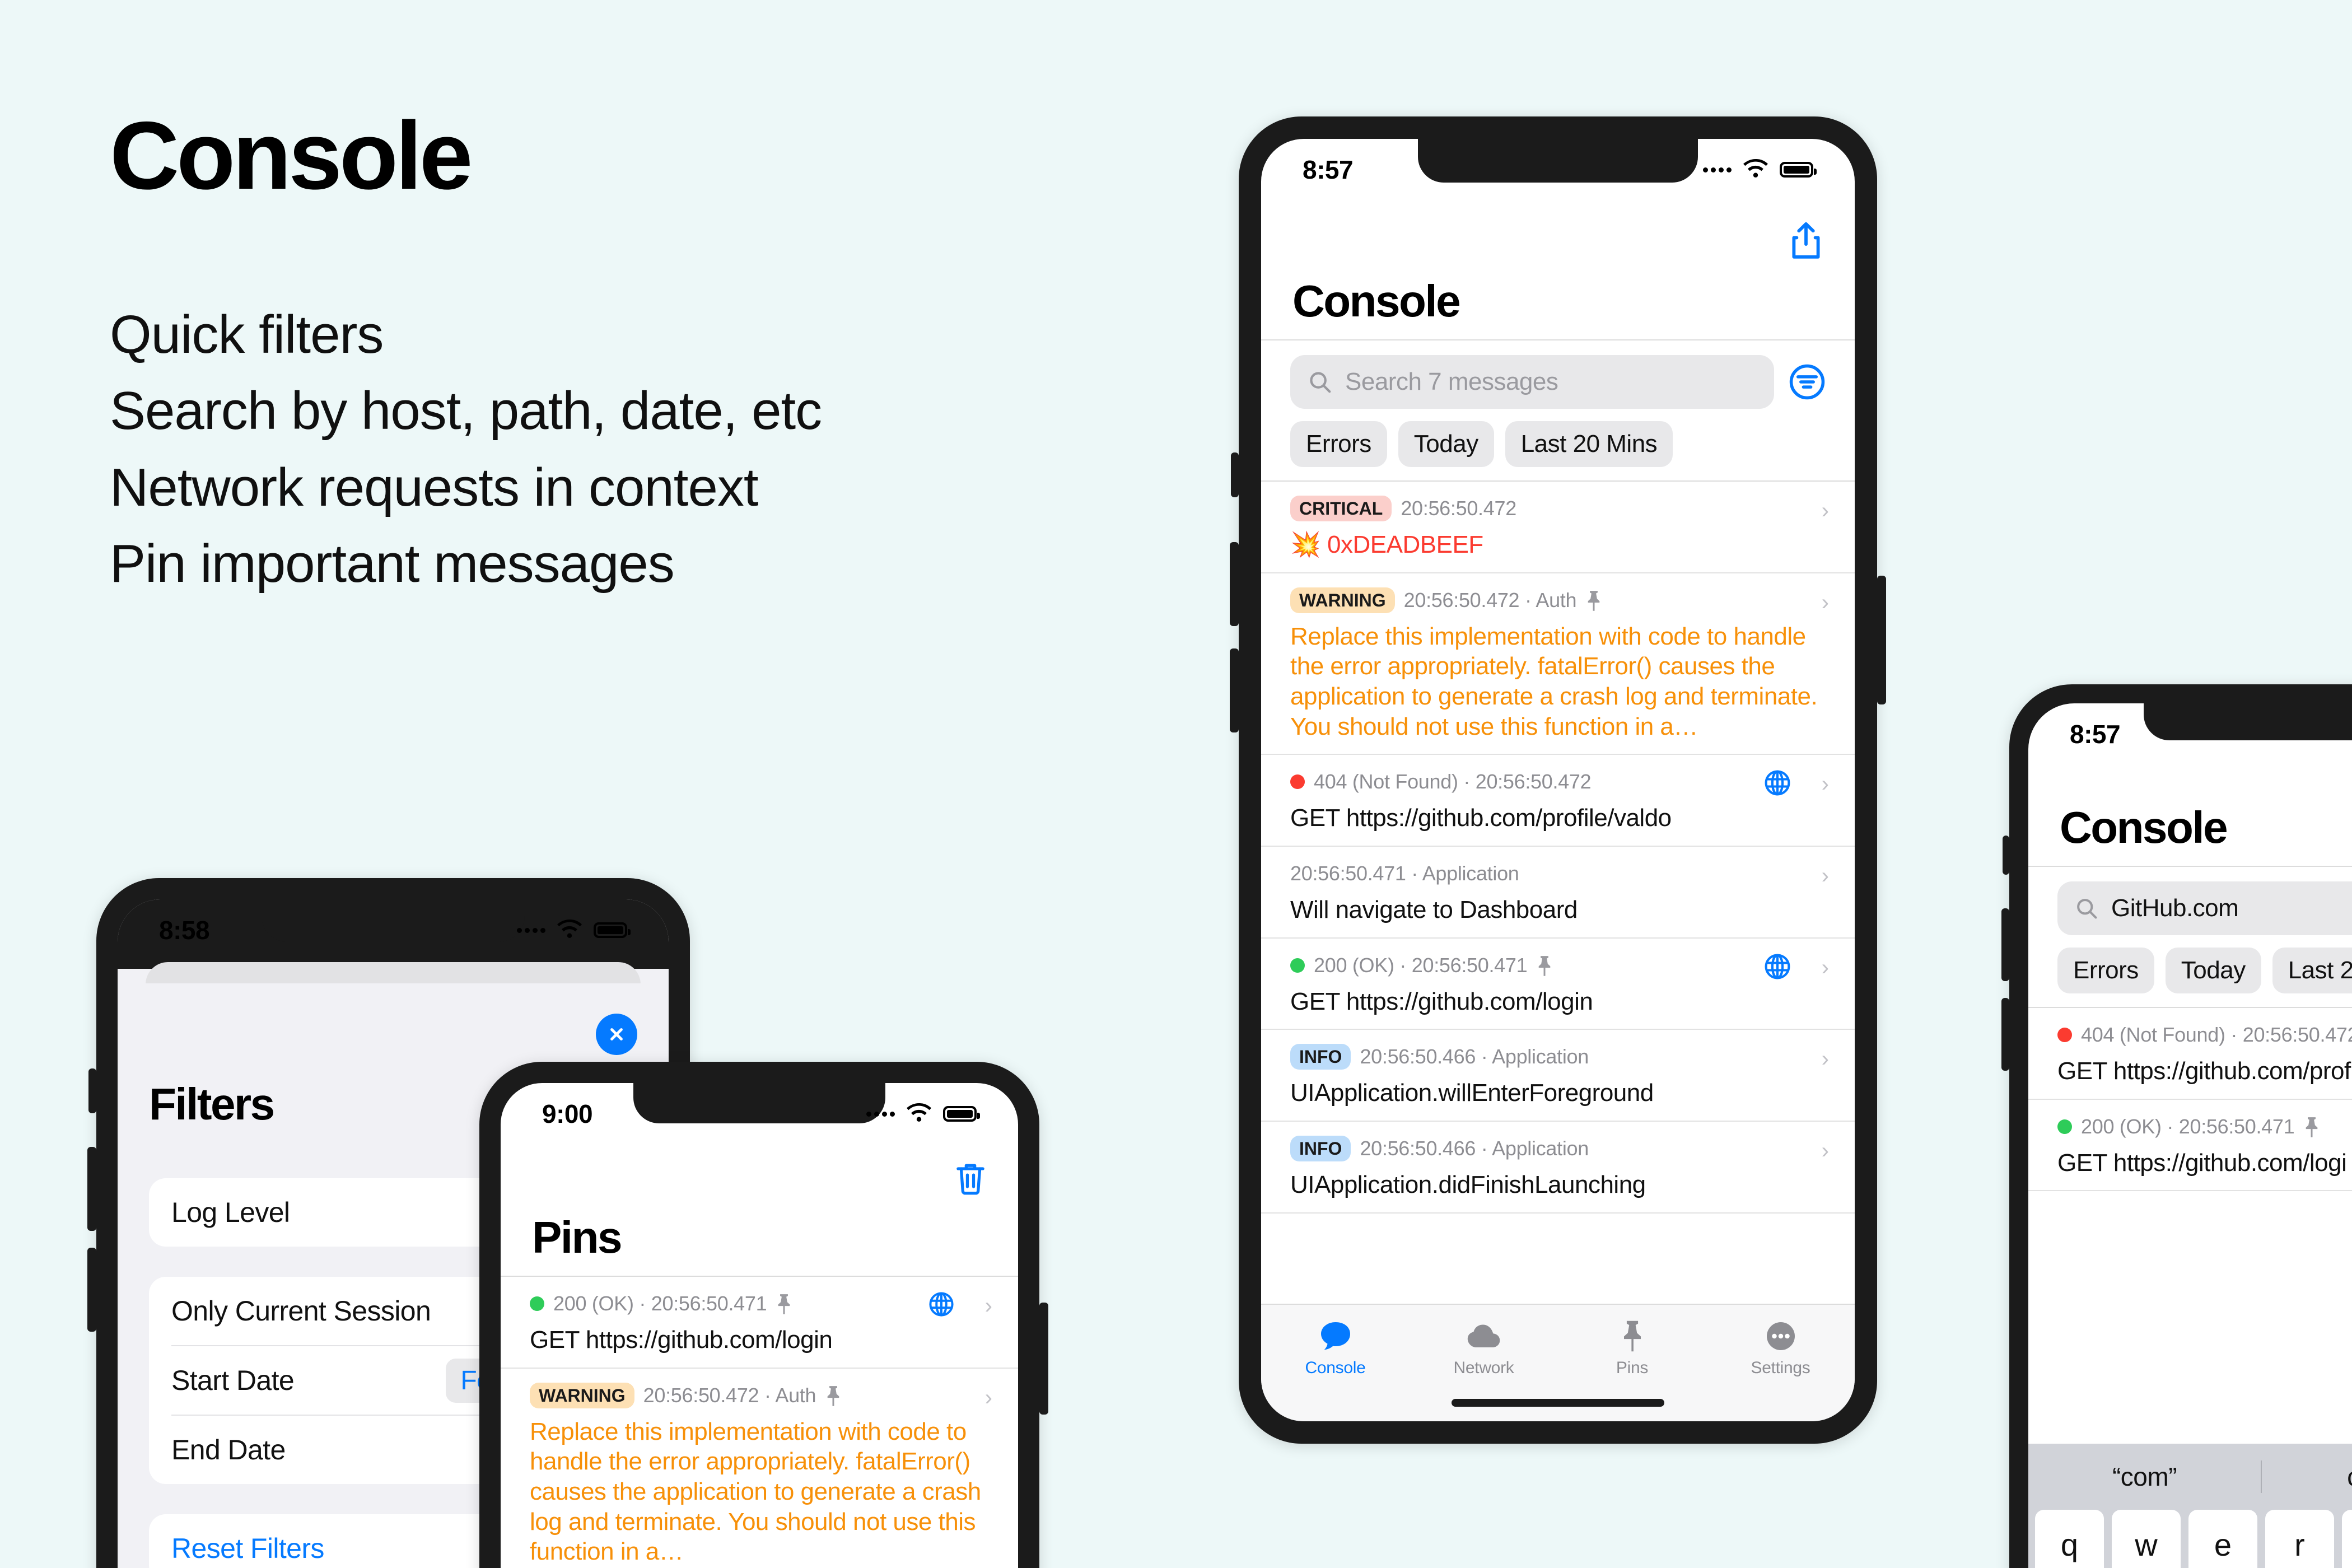 The height and width of the screenshot is (1568, 2352). Describe the element at coordinates (2307, 1477) in the screenshot. I see `suggestion-item: come` at that location.